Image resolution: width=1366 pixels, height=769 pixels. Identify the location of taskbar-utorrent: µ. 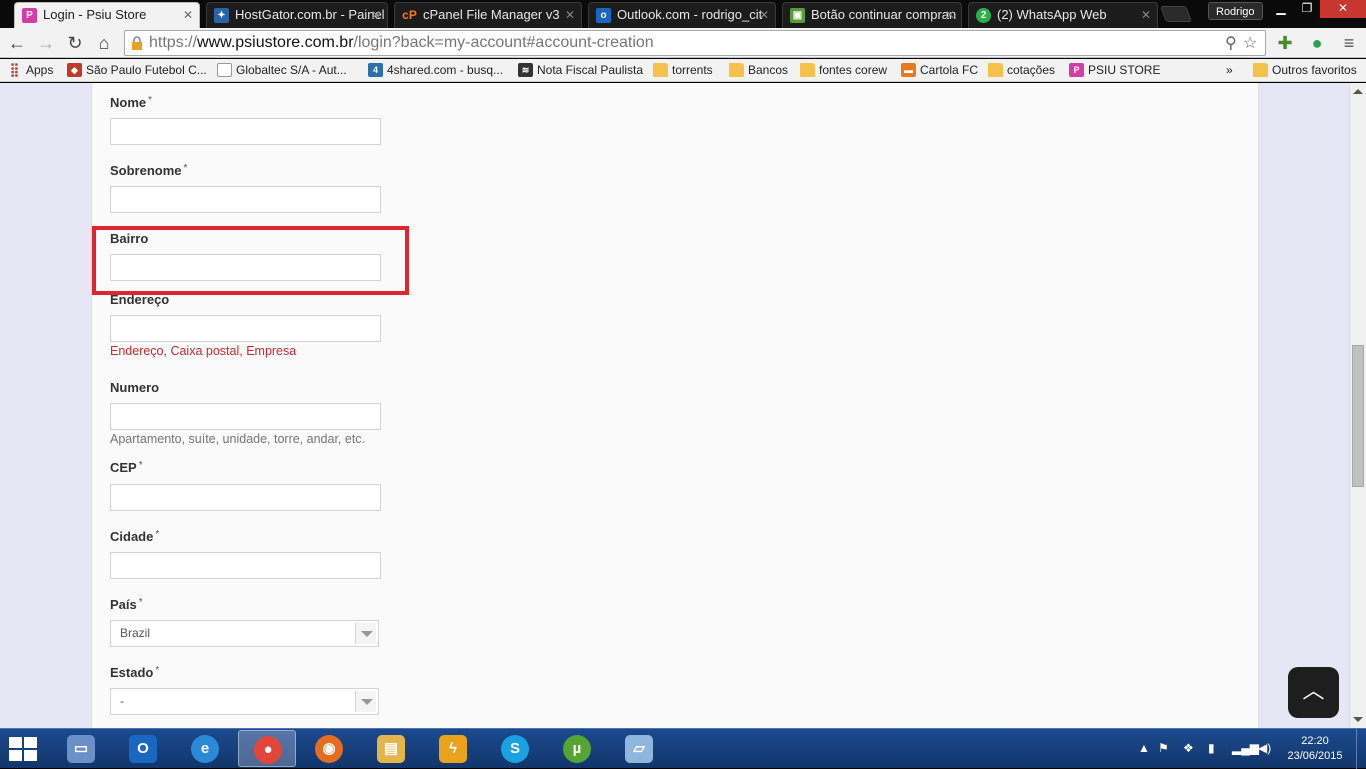
(577, 748).